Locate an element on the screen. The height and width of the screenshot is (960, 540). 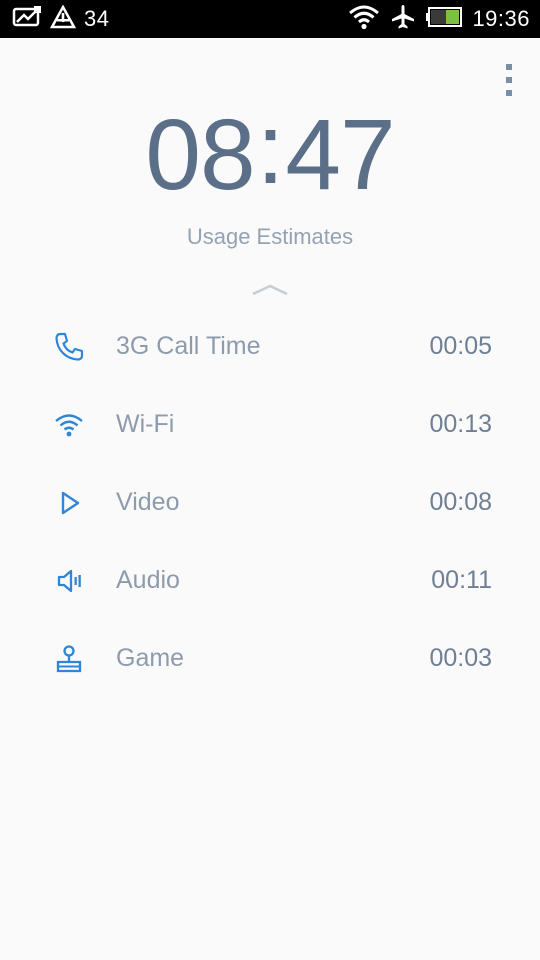
remaining-hours: 08 is located at coordinates (200, 155).